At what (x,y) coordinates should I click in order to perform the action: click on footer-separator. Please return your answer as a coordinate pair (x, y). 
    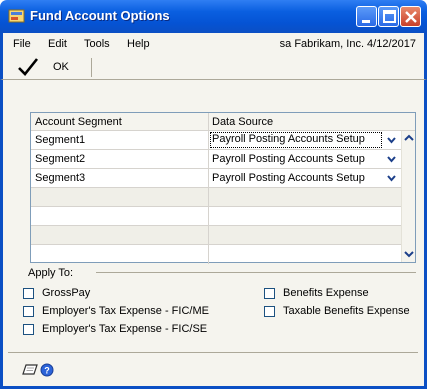
    Looking at the image, I should click on (213, 352).